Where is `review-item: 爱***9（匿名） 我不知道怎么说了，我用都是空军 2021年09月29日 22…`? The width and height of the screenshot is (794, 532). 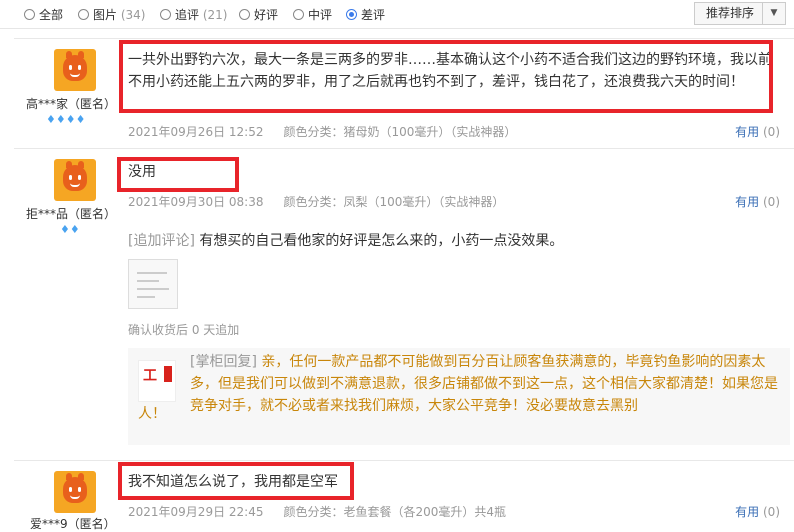 review-item: 爱***9（匿名） 我不知道怎么说了，我用都是空军 2021年09月29日 22… is located at coordinates (404, 495).